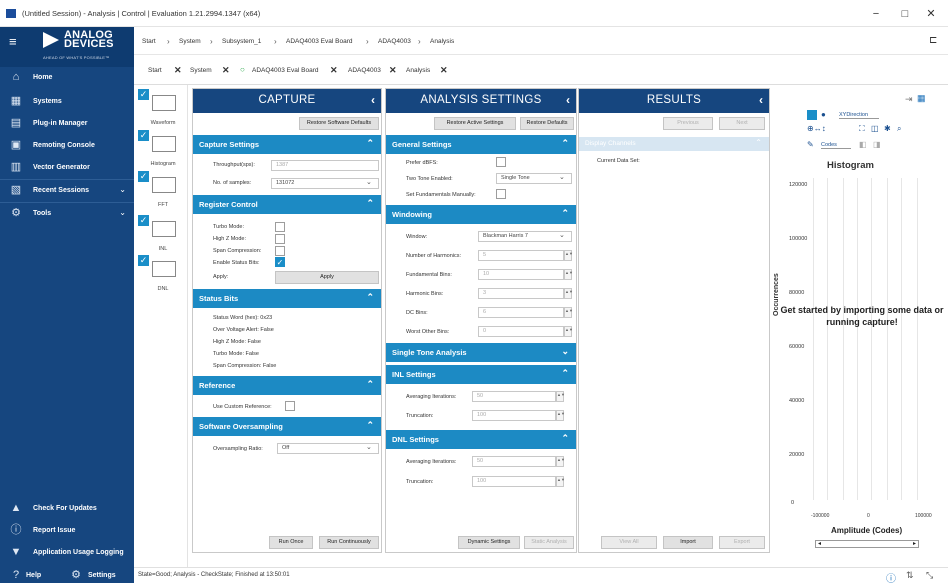 The width and height of the screenshot is (948, 583). I want to click on close-button: ✕, so click(931, 14).